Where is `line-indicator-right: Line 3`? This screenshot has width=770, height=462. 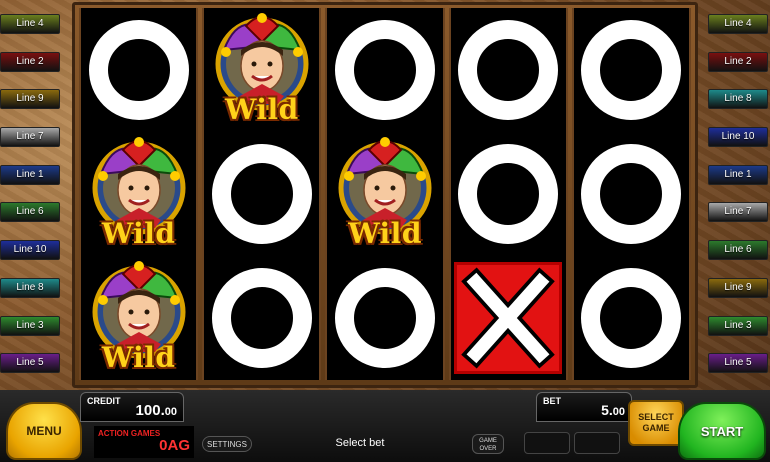
line-indicator-right: Line 3 is located at coordinates (738, 325).